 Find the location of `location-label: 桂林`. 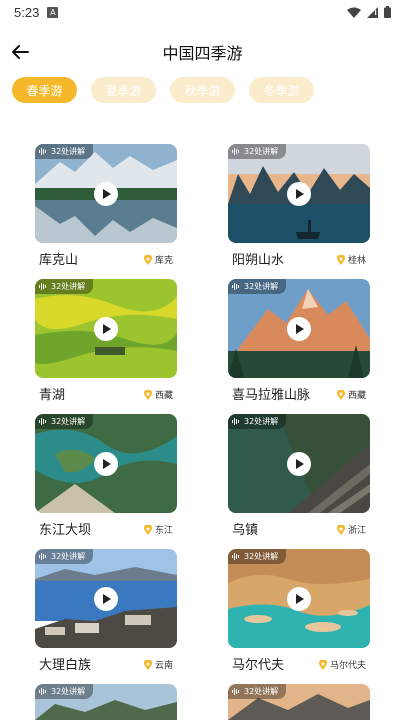

location-label: 桂林 is located at coordinates (356, 261).